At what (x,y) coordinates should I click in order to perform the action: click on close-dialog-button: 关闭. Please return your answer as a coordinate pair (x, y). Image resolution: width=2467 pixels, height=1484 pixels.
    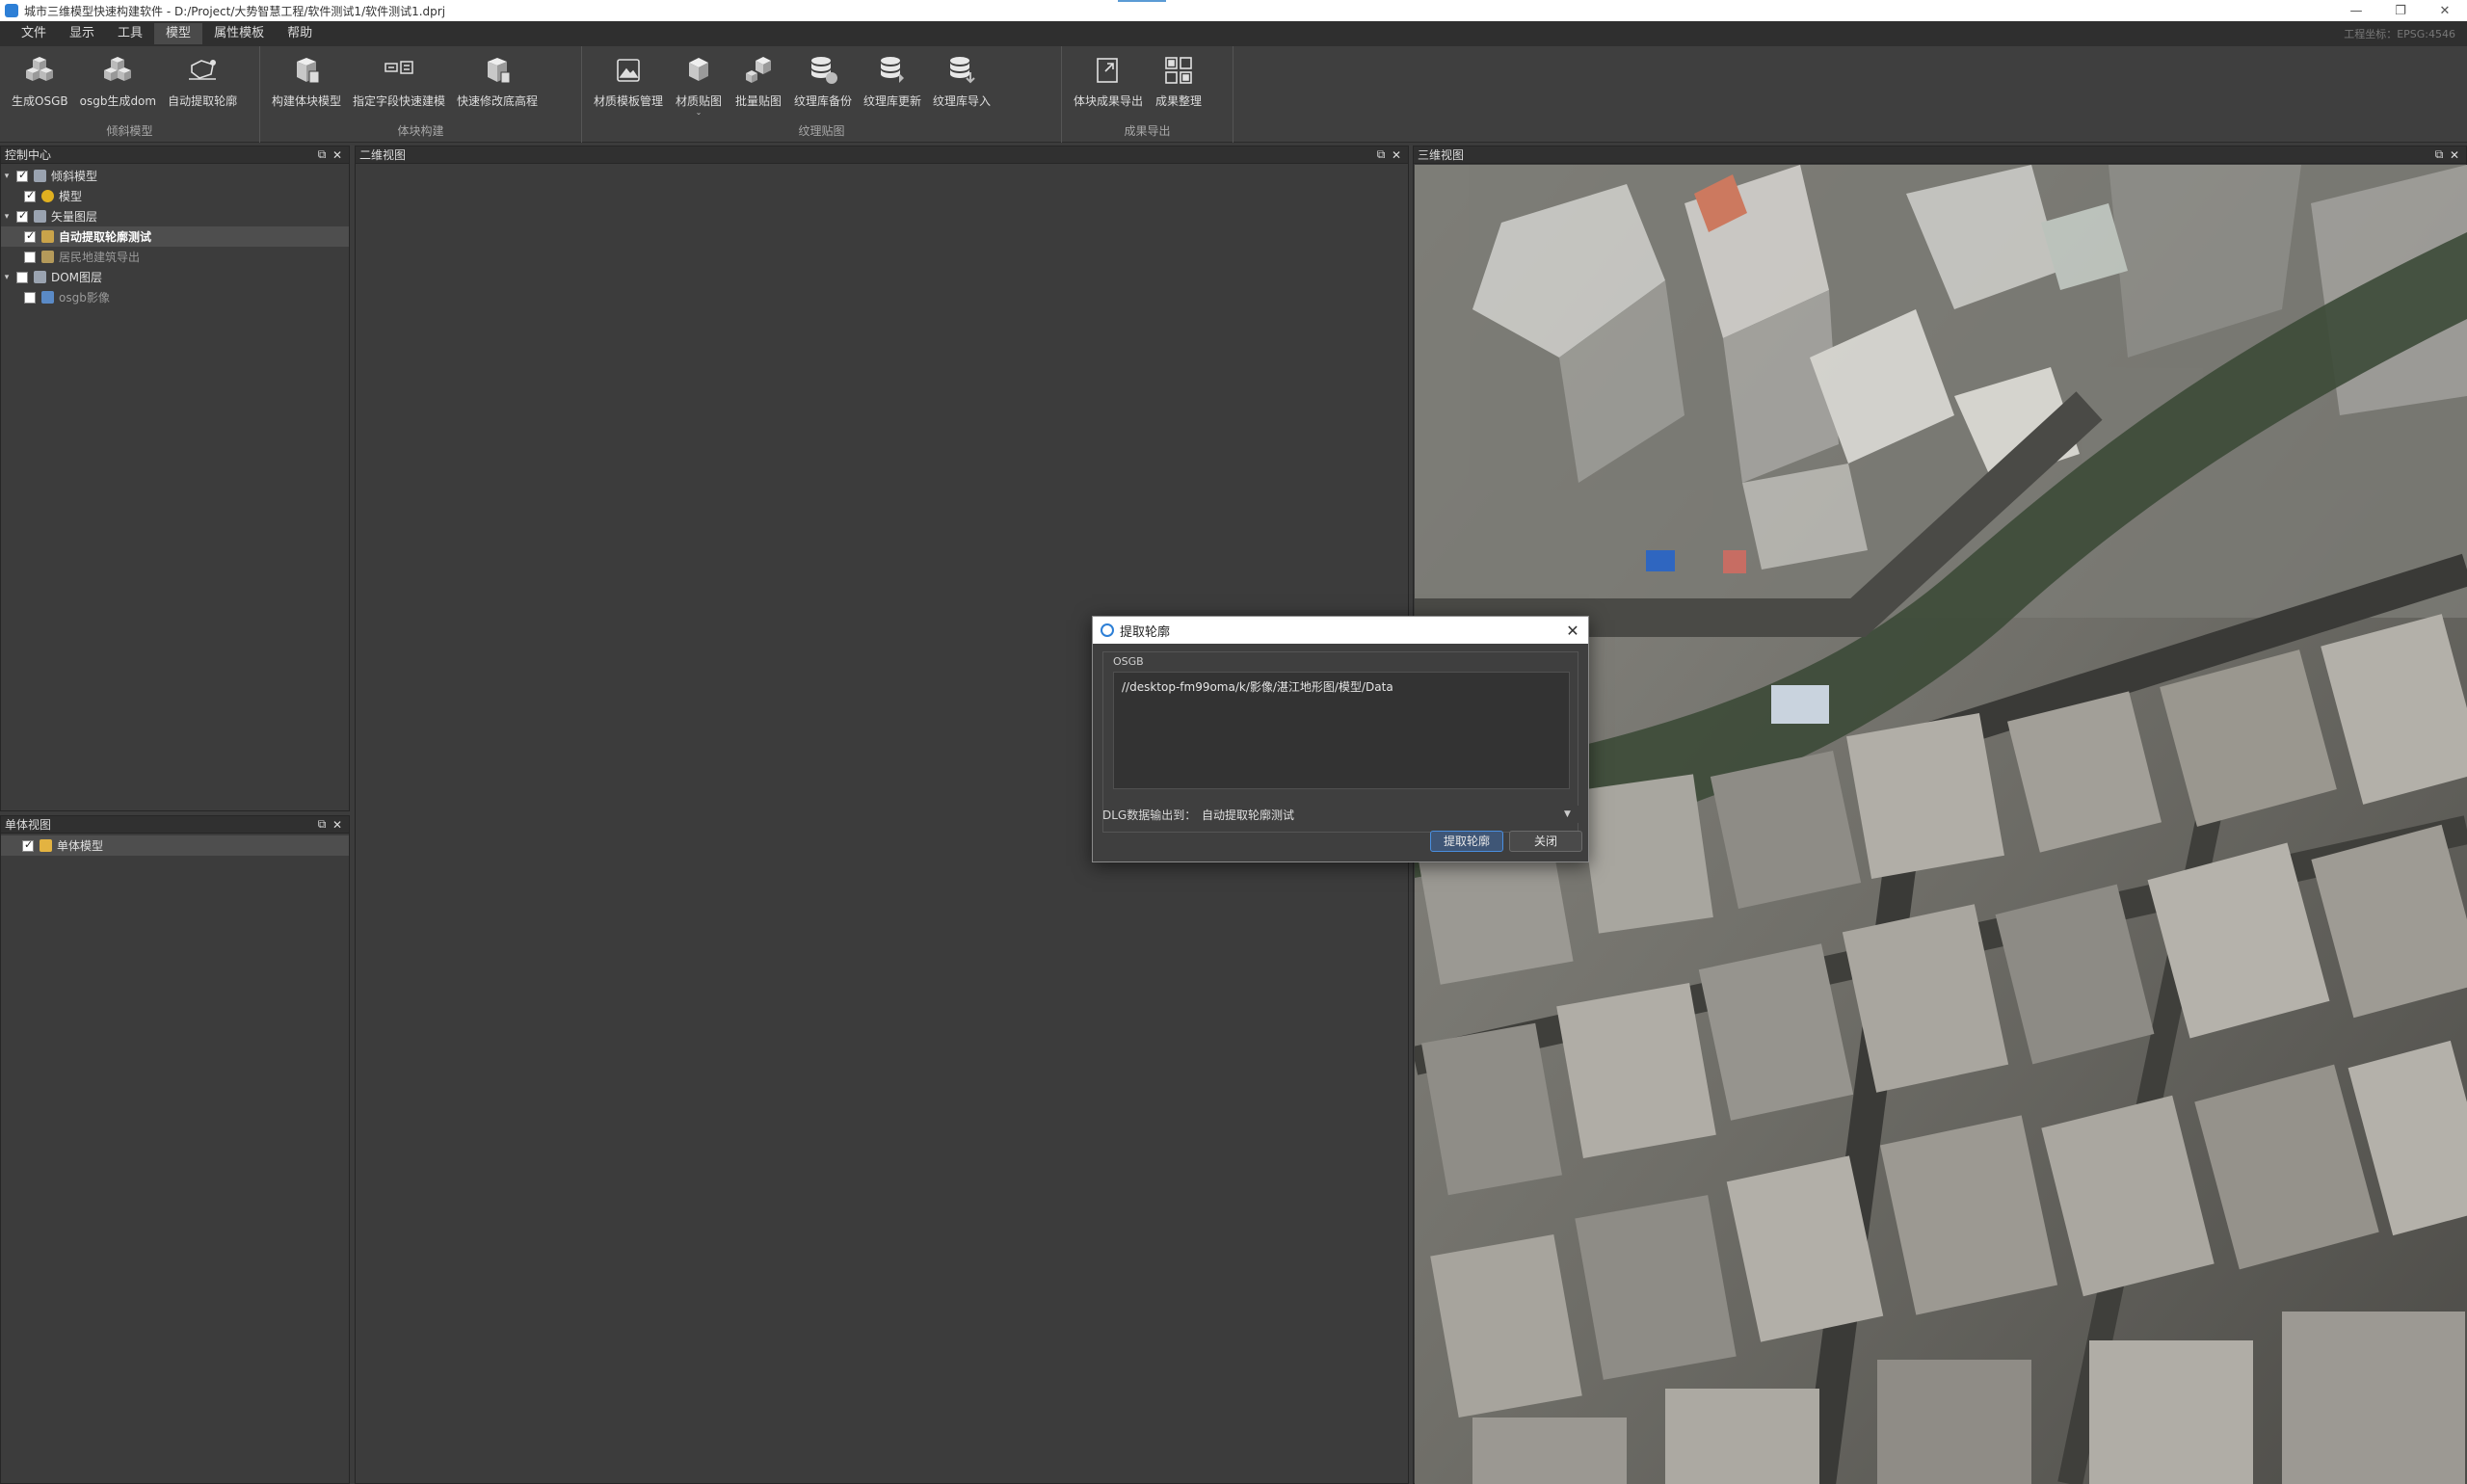
    Looking at the image, I should click on (1545, 841).